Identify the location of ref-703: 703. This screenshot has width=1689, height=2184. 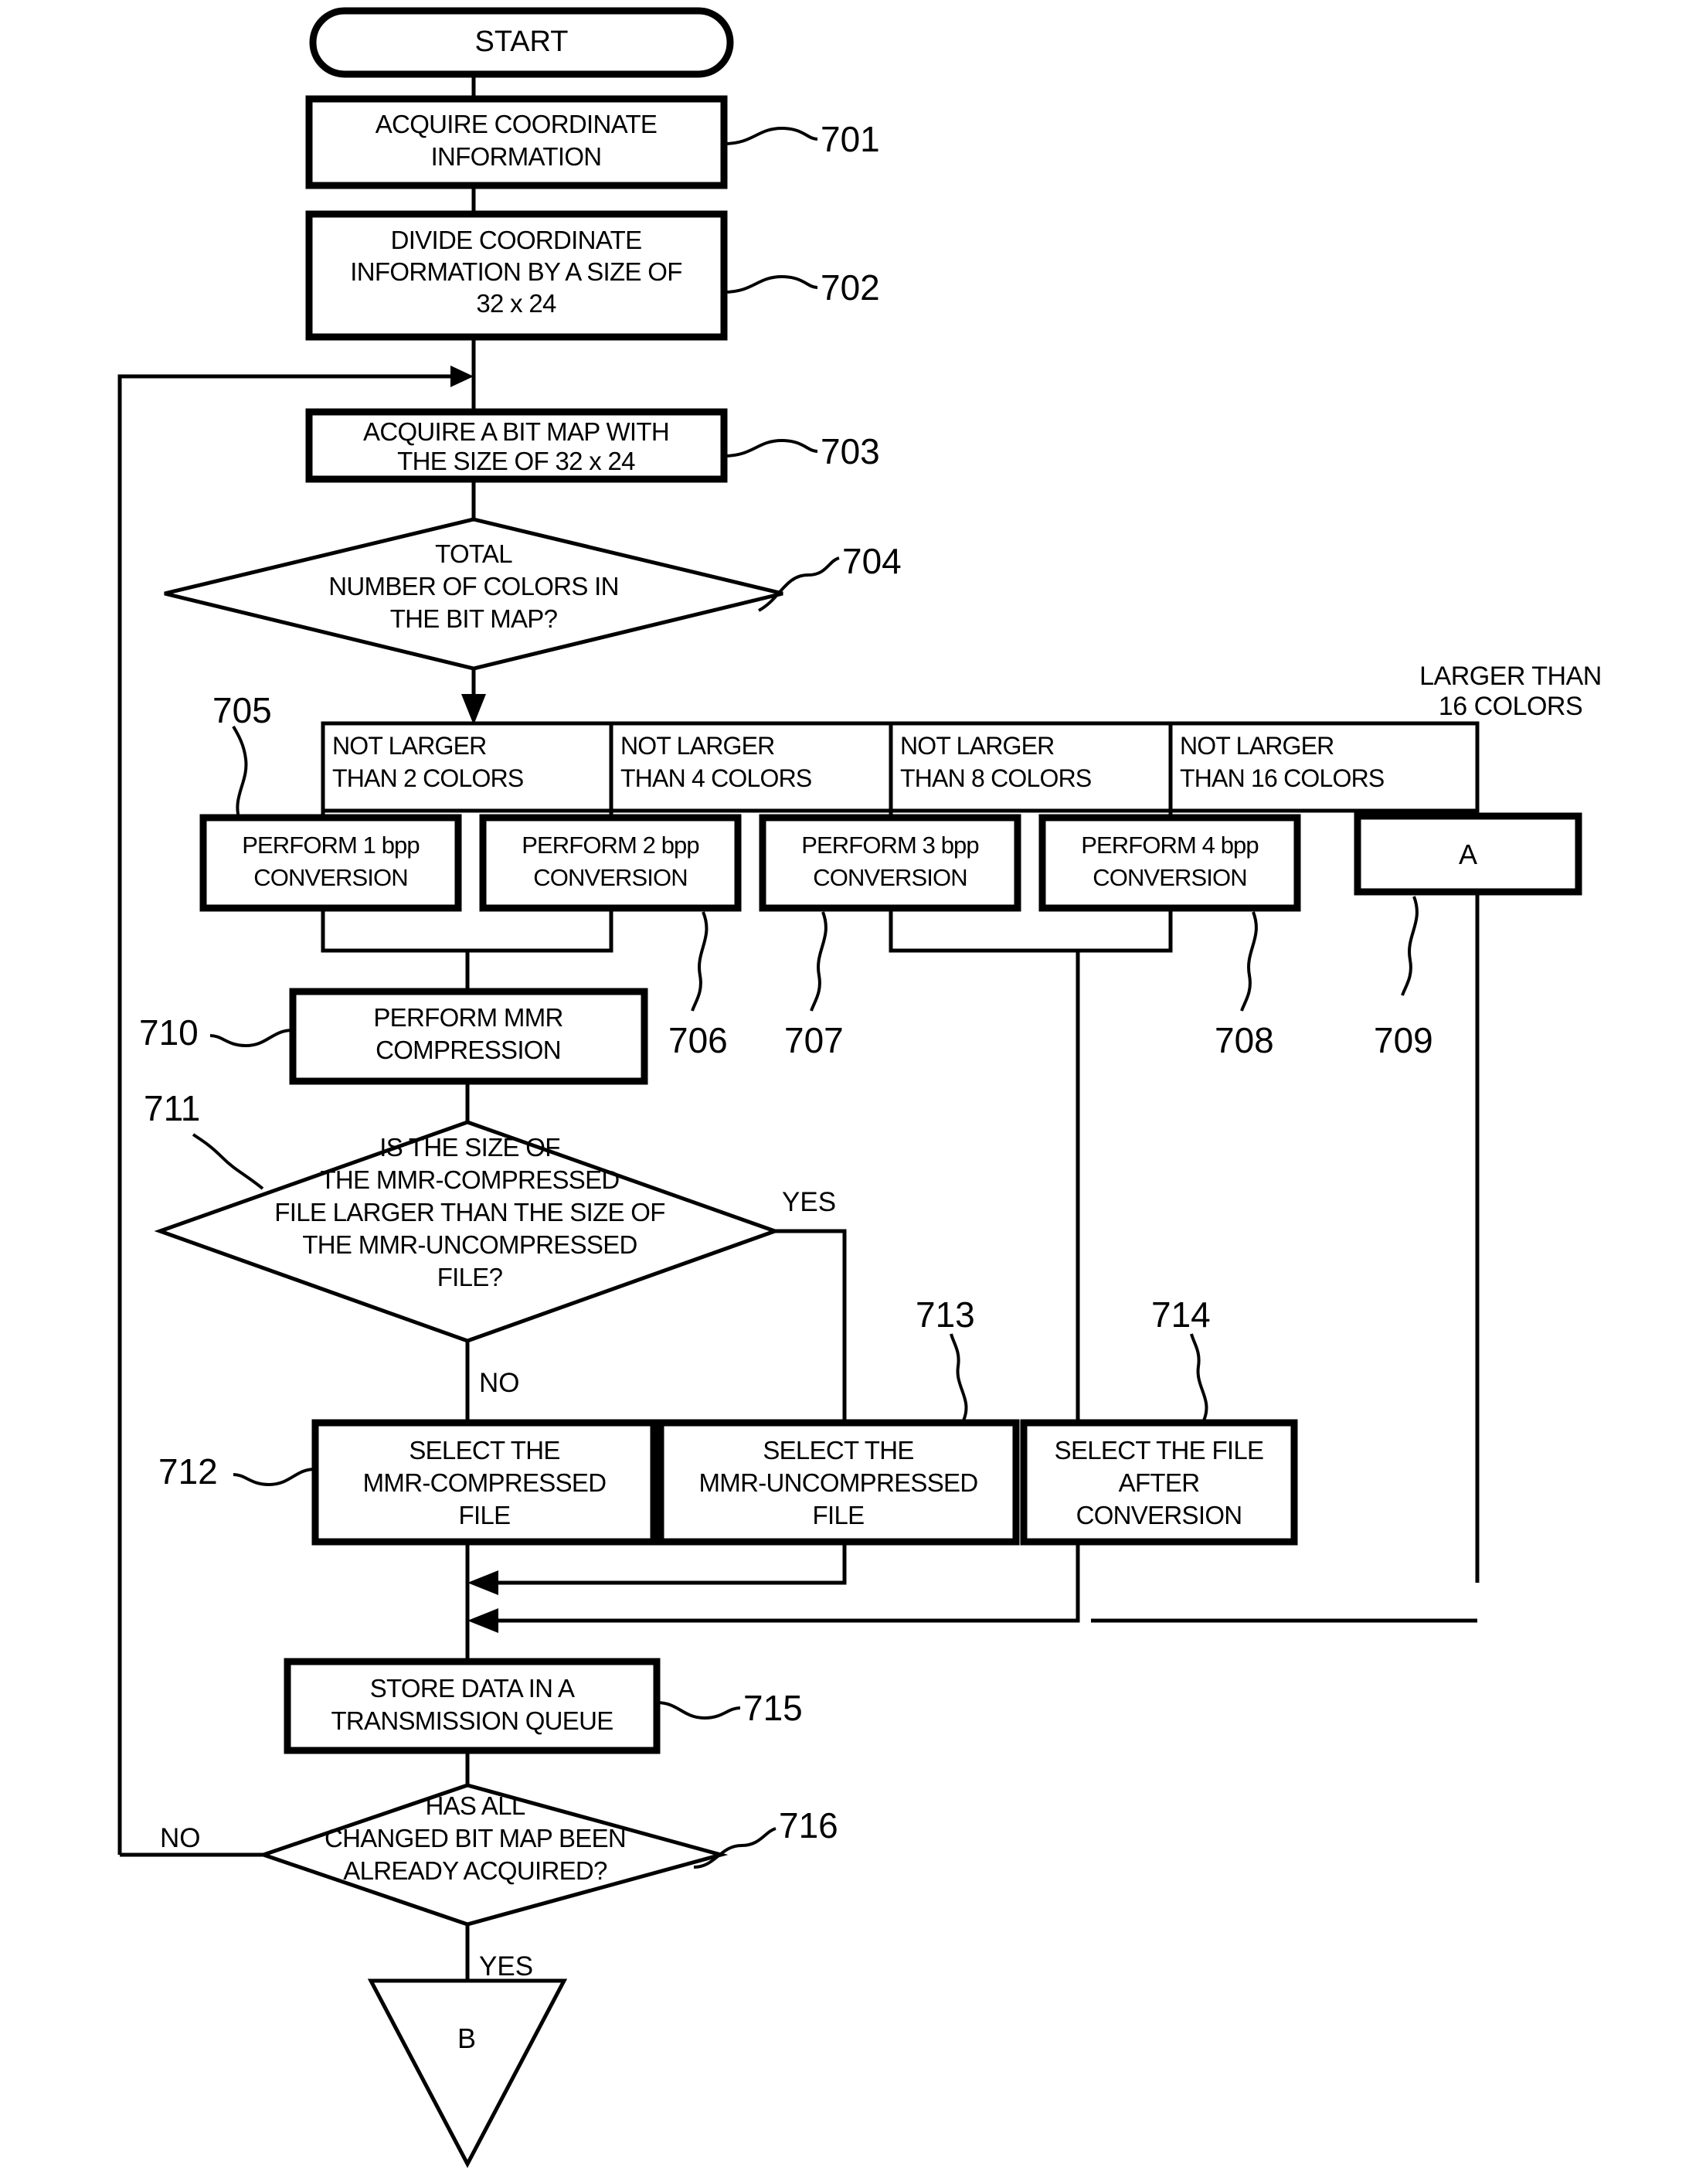
(850, 451).